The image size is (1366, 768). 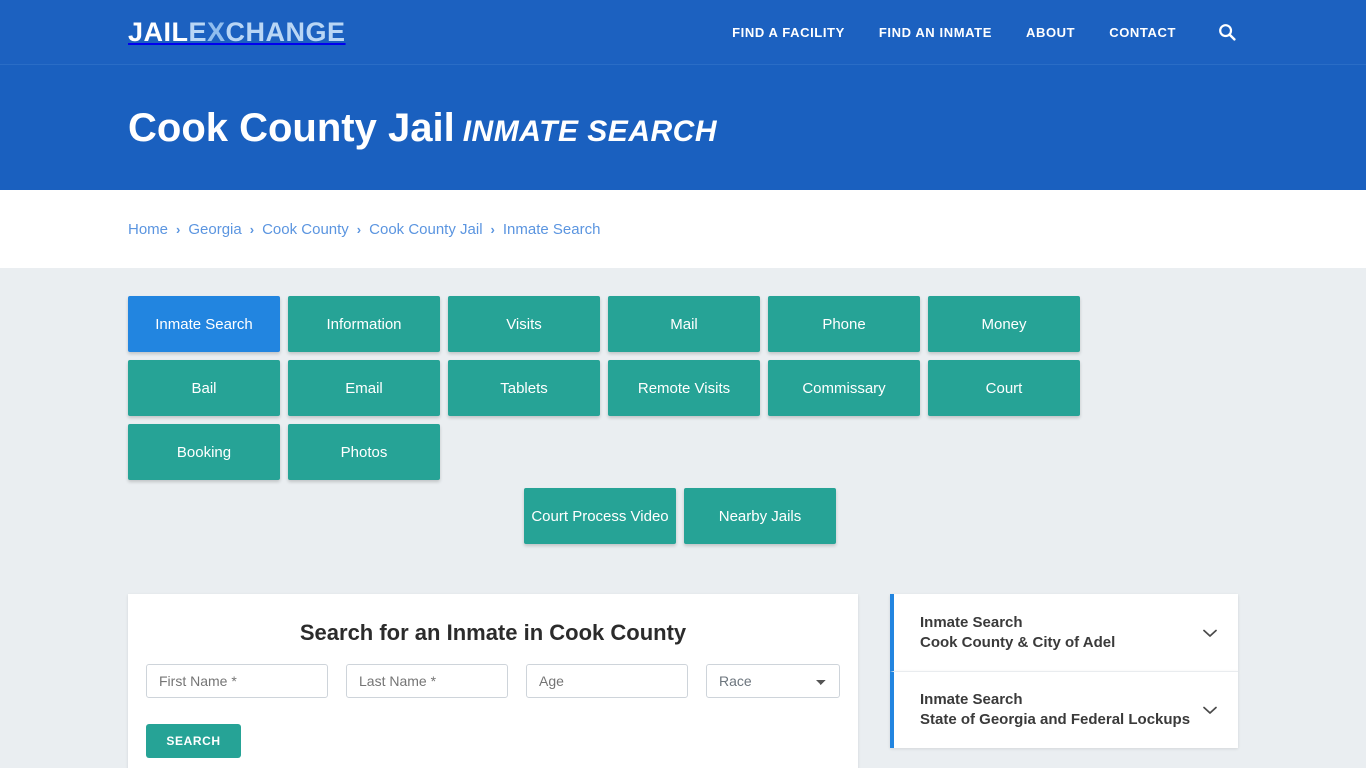 I want to click on breadcrumb-item-cook-county-jail: Cook County Jail, so click(x=425, y=229).